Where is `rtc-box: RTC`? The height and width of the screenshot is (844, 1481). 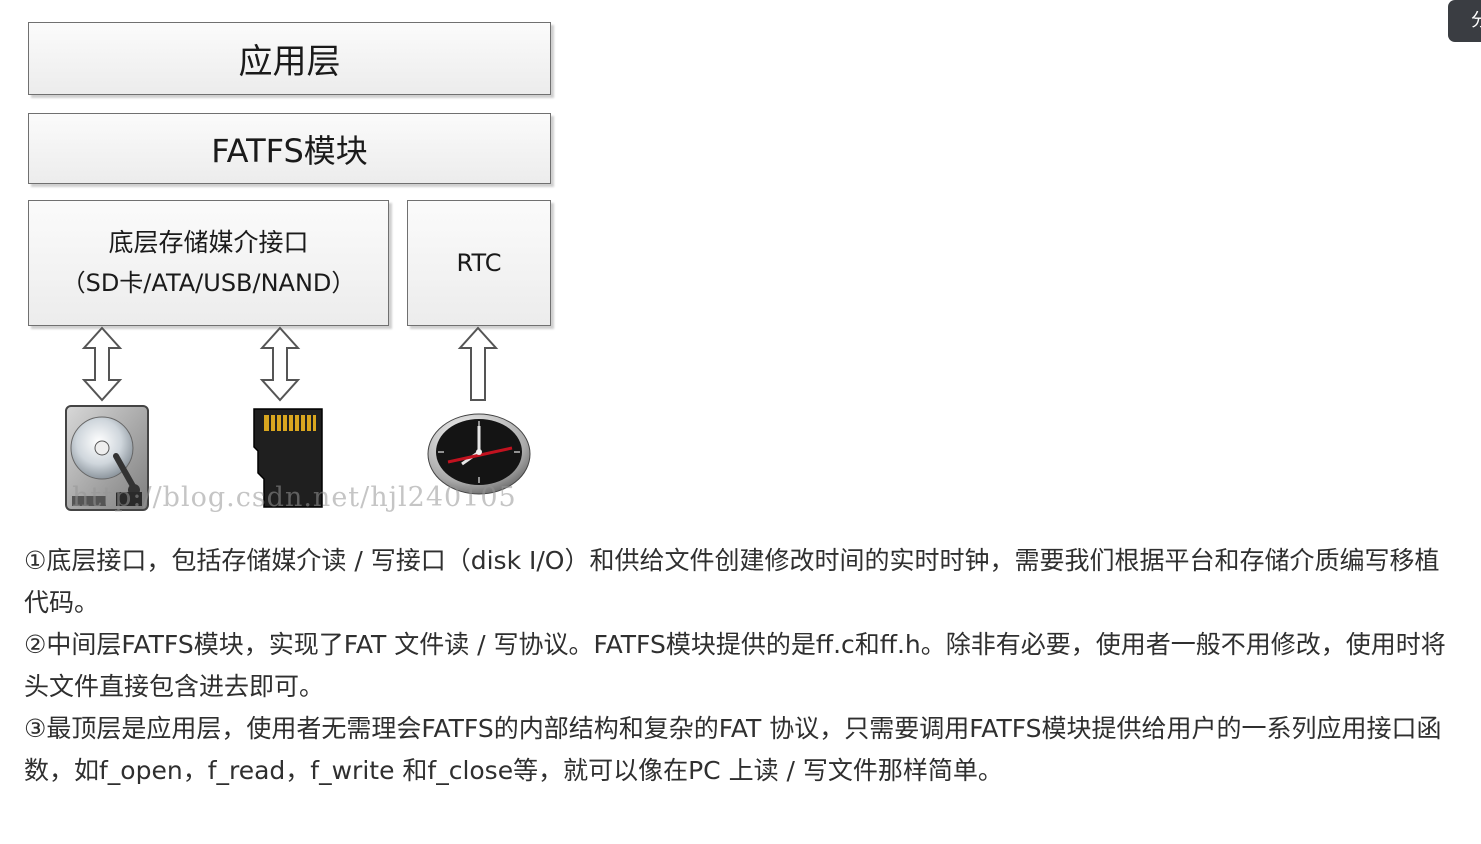
rtc-box: RTC is located at coordinates (479, 263).